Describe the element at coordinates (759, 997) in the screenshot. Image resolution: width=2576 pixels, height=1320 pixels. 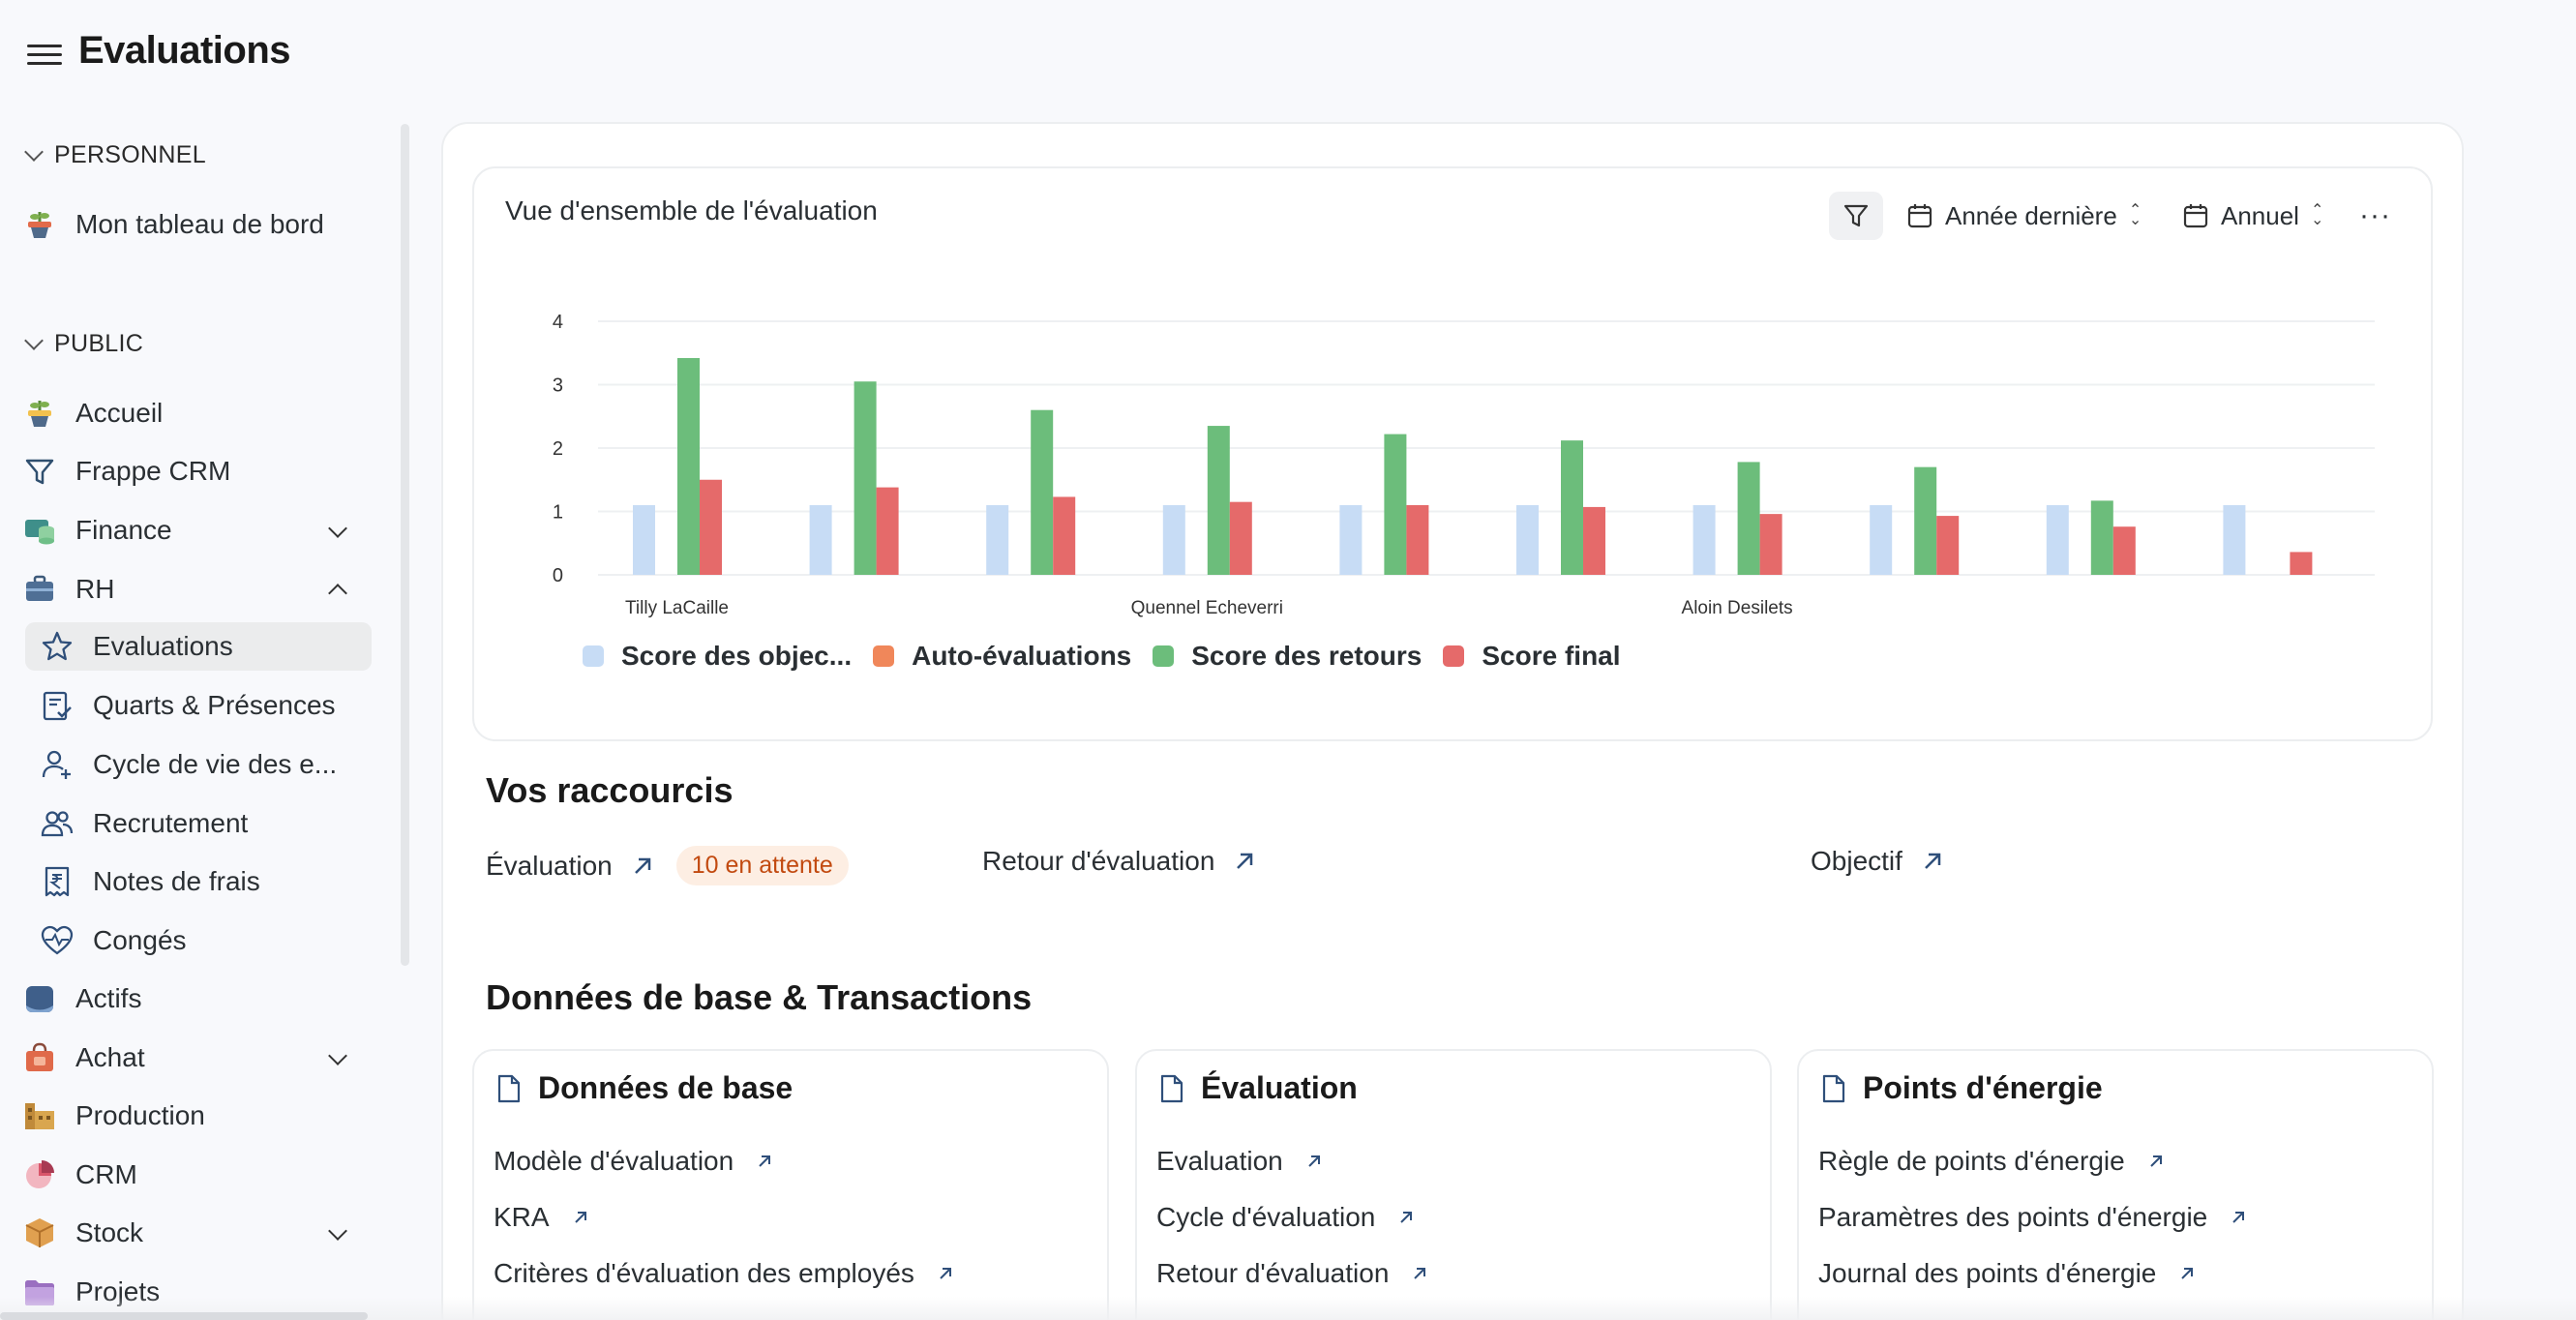
I see `masters-heading: Données de base & Transactions` at that location.